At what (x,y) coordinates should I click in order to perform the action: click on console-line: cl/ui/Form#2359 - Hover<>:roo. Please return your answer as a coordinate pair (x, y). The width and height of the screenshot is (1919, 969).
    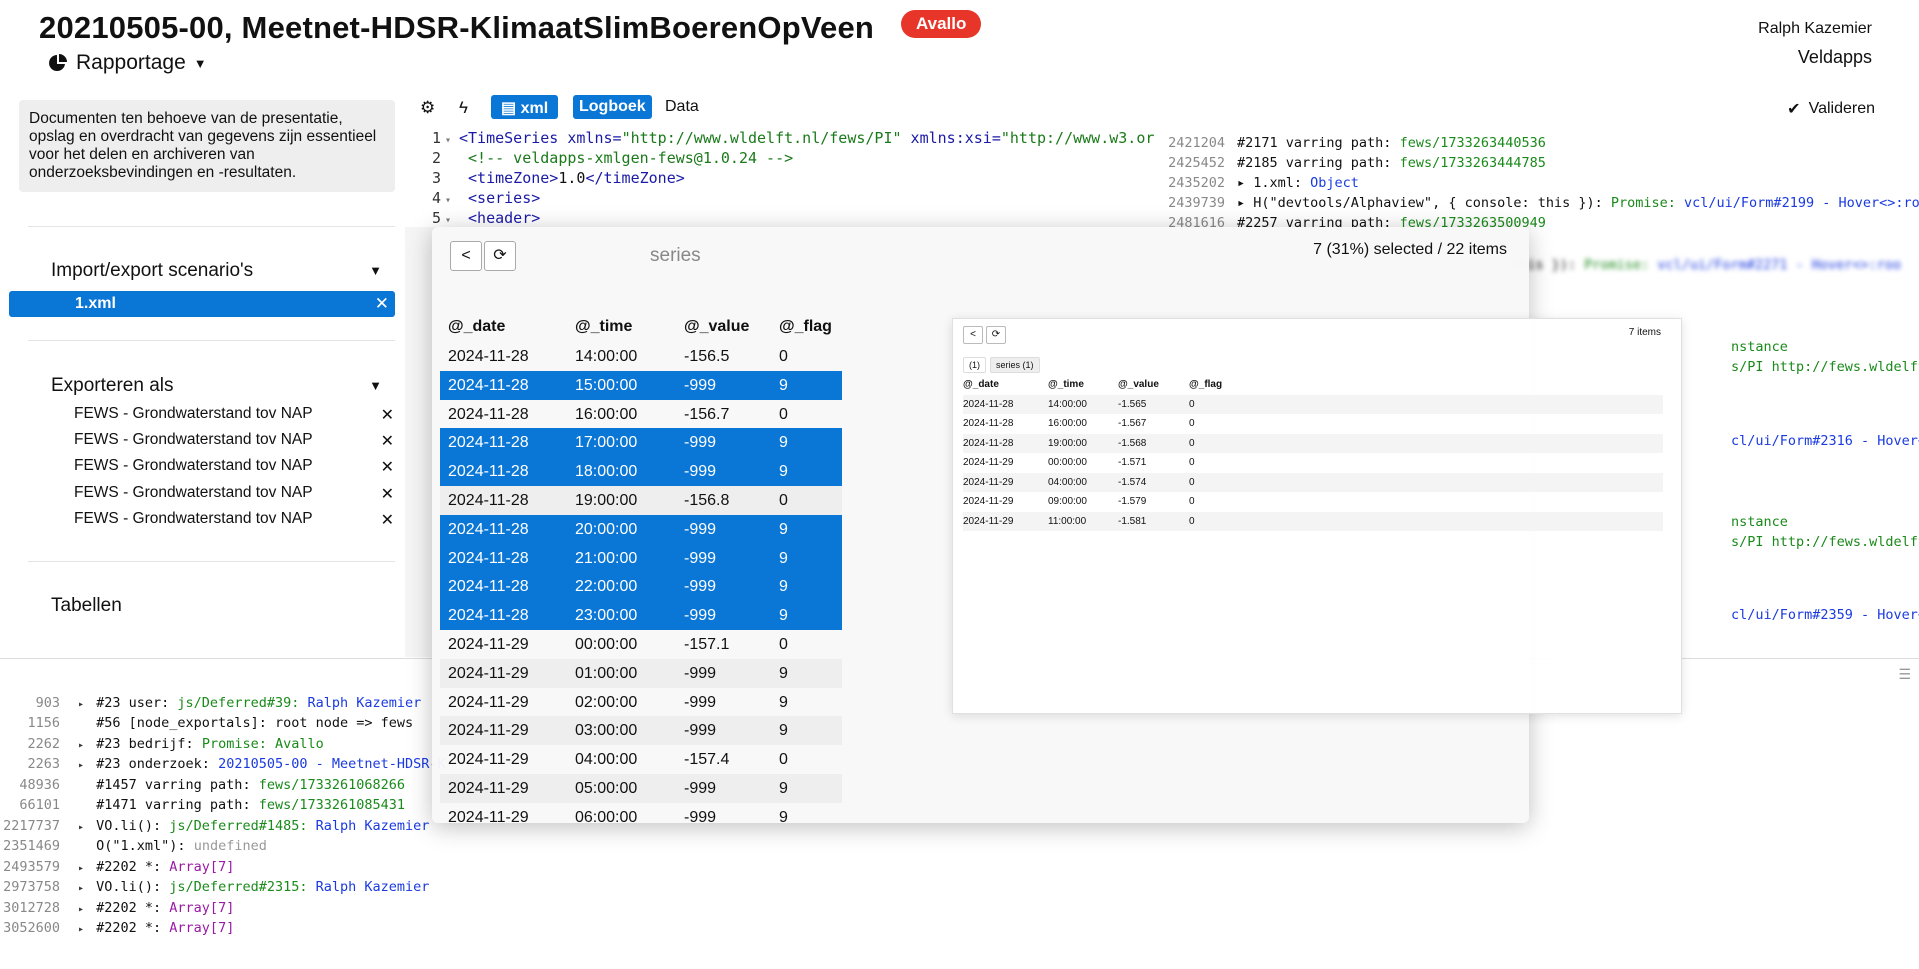
    Looking at the image, I should click on (1825, 615).